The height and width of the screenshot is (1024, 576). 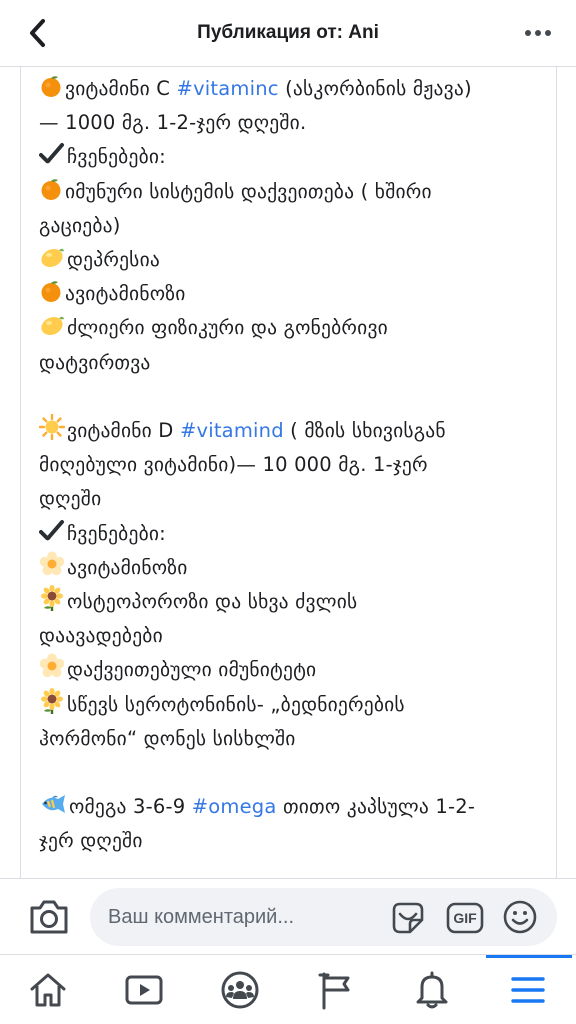 What do you see at coordinates (123, 431) in the screenshot?
I see `post-text-segment: ვიტამინი D` at bounding box center [123, 431].